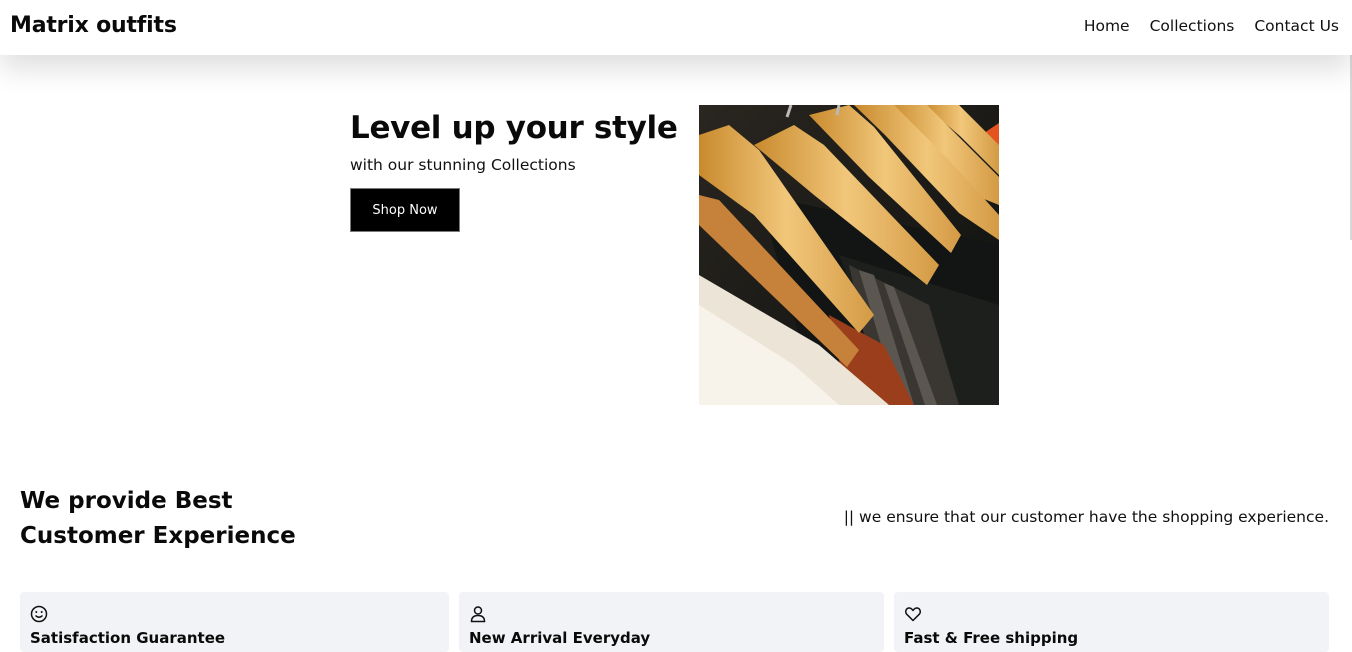 The width and height of the screenshot is (1352, 652). Describe the element at coordinates (514, 128) in the screenshot. I see `hero-title: Level up your style` at that location.